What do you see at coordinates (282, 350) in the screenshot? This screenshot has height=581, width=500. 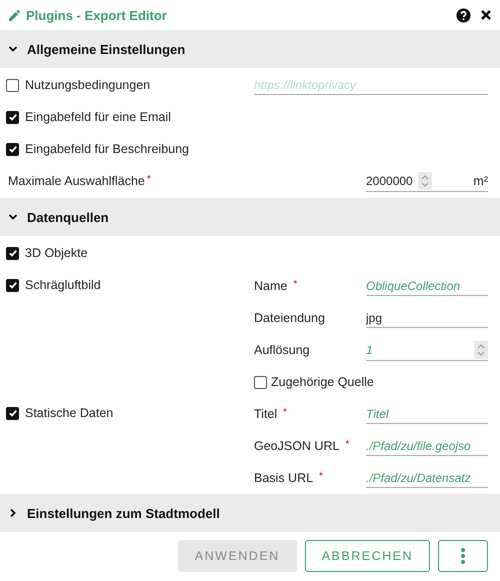 I see `field-label: Auflösung` at bounding box center [282, 350].